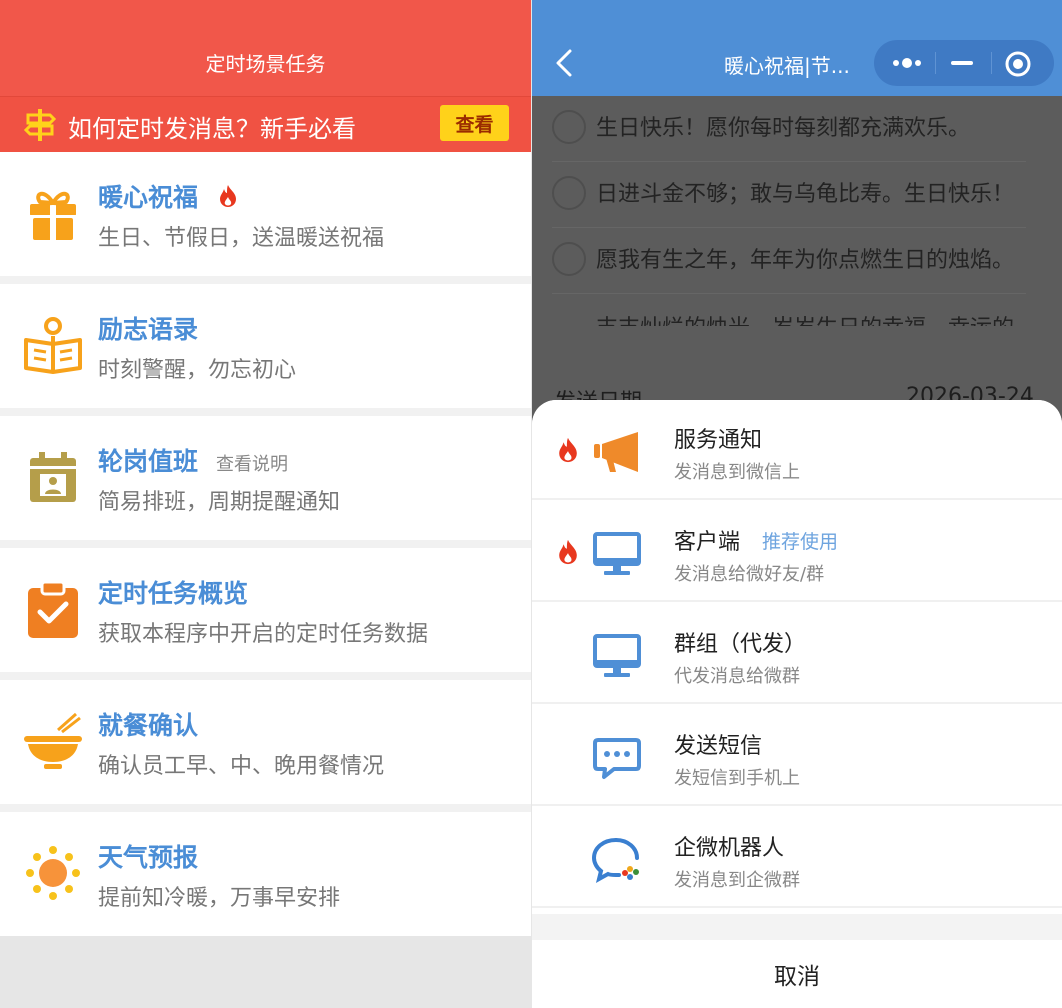  Describe the element at coordinates (797, 927) in the screenshot. I see `sheet-spacer` at that location.